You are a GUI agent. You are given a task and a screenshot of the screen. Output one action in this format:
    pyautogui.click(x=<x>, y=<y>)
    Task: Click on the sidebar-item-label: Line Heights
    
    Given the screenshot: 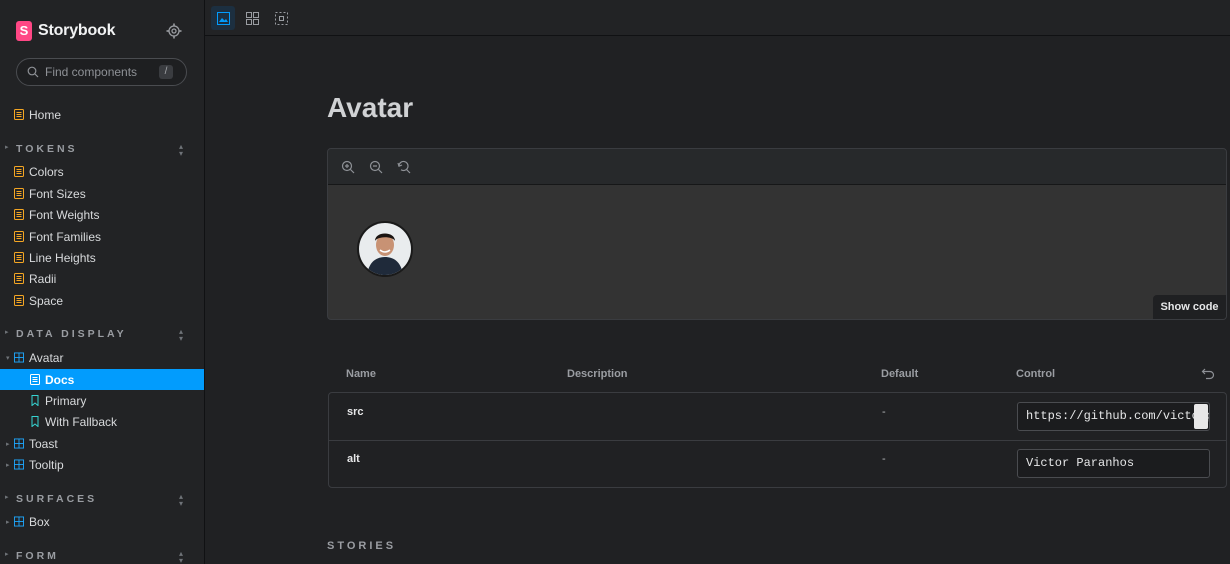 What is the action you would take?
    pyautogui.click(x=62, y=257)
    